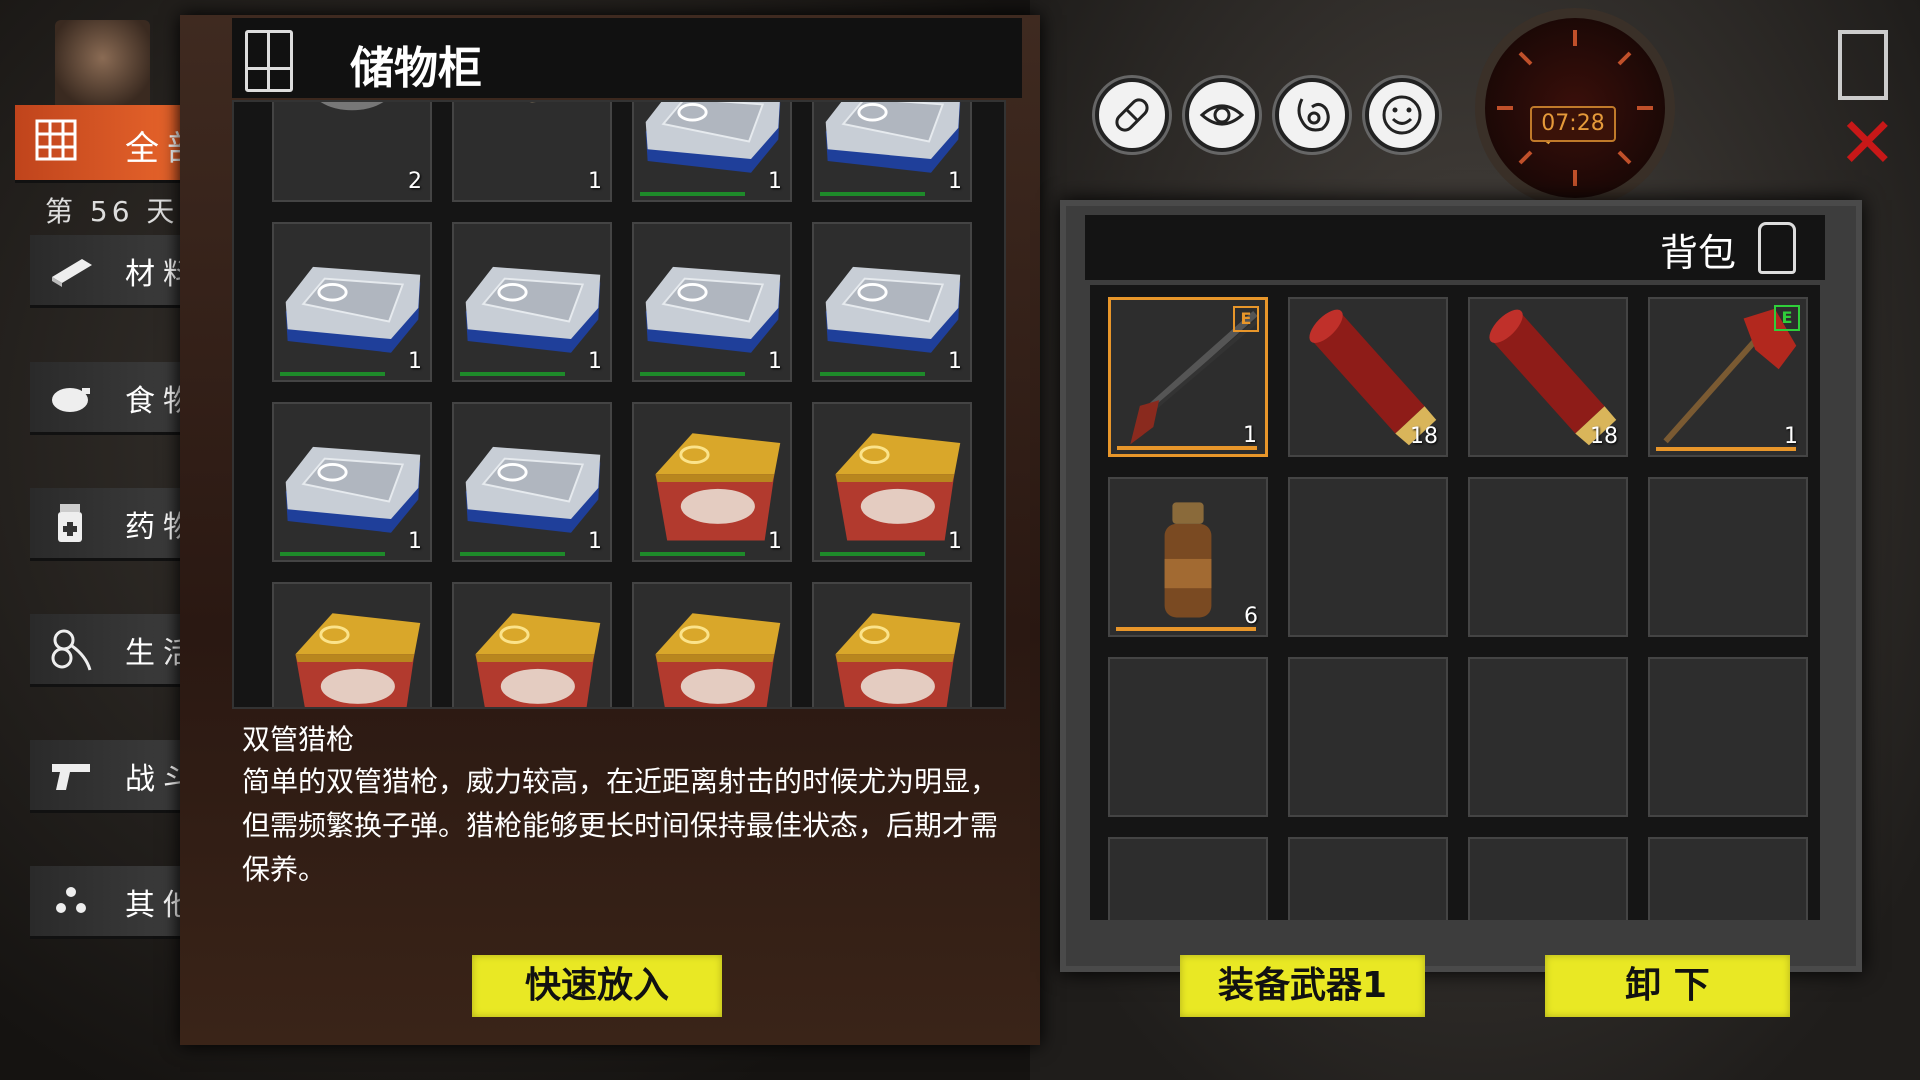  I want to click on pill-icon, so click(1132, 115).